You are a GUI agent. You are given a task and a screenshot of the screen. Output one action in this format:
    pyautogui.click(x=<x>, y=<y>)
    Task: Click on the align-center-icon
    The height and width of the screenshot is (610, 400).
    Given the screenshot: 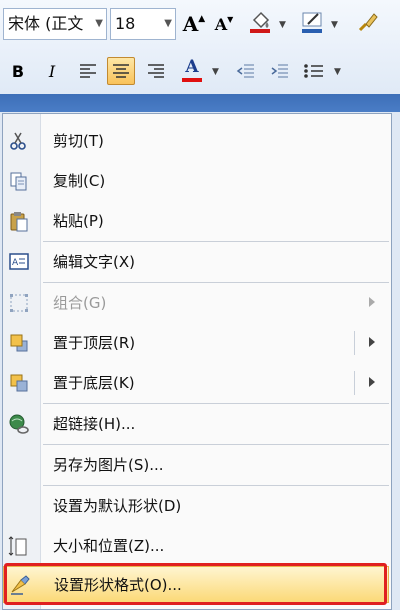 What is the action you would take?
    pyautogui.click(x=121, y=71)
    